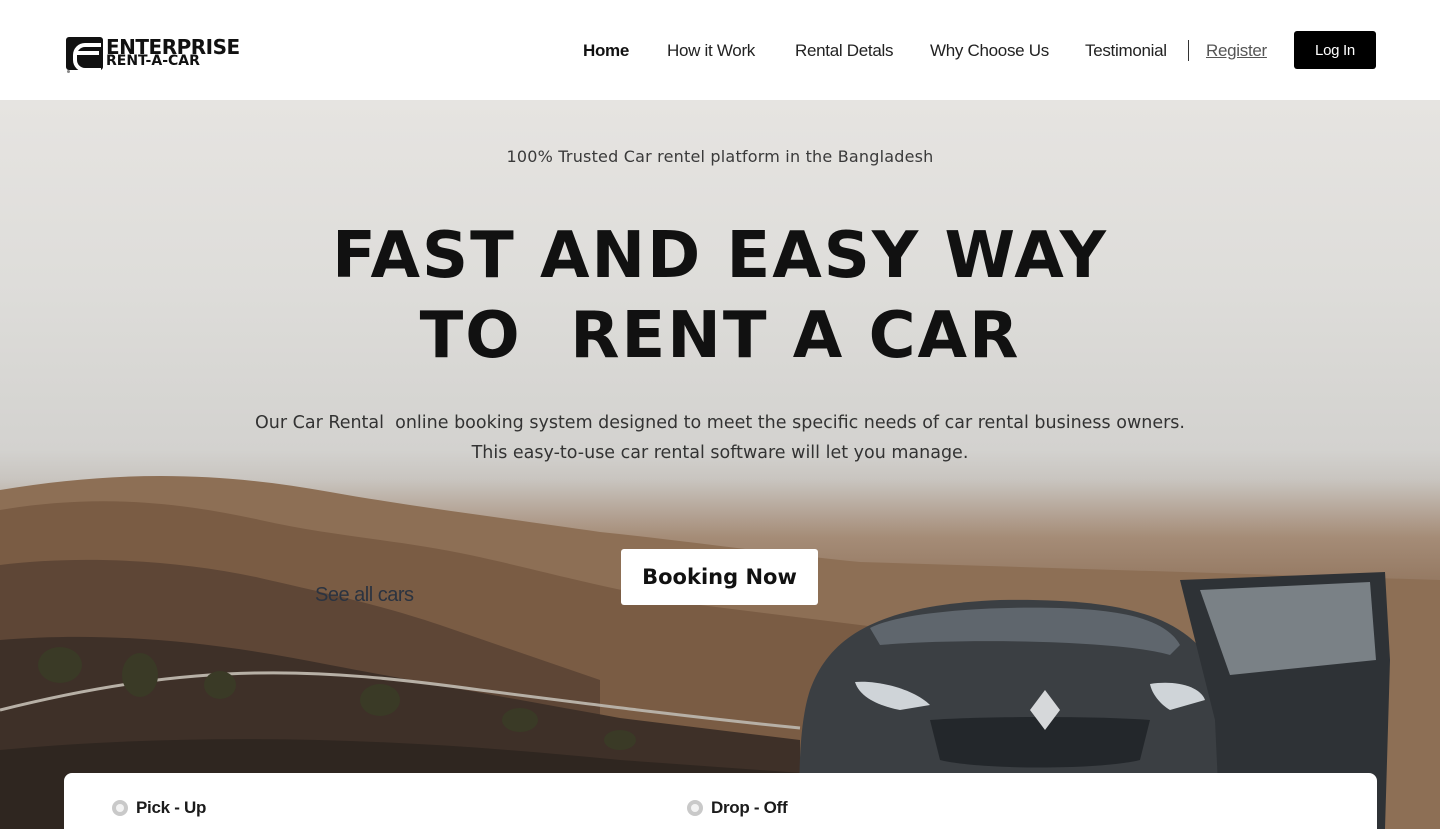 The width and height of the screenshot is (1440, 829). I want to click on booking-panel: Pick - Up Drop - Off, so click(720, 801).